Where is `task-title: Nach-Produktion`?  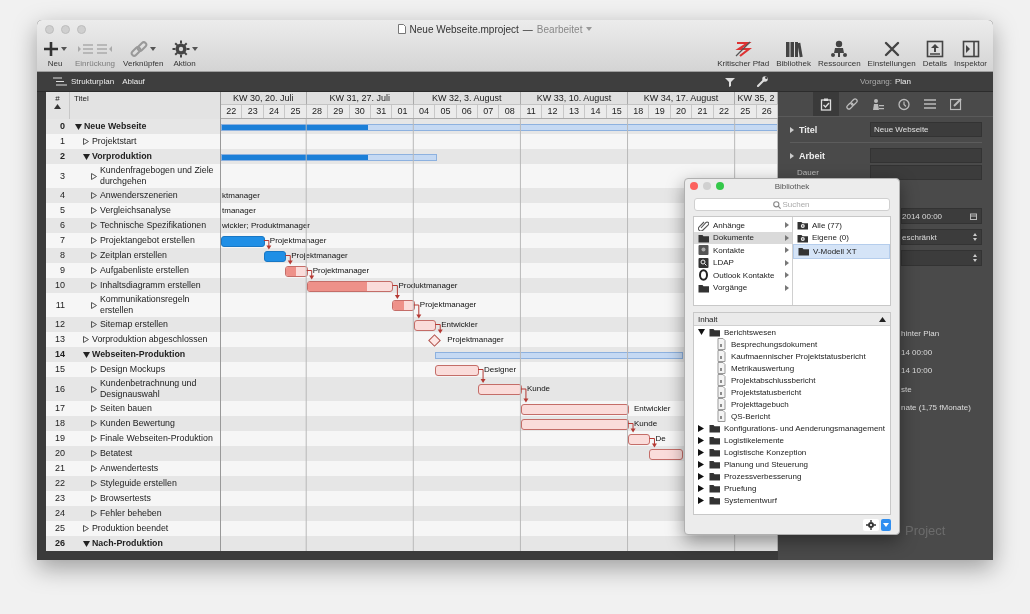 task-title: Nach-Produktion is located at coordinates (127, 543).